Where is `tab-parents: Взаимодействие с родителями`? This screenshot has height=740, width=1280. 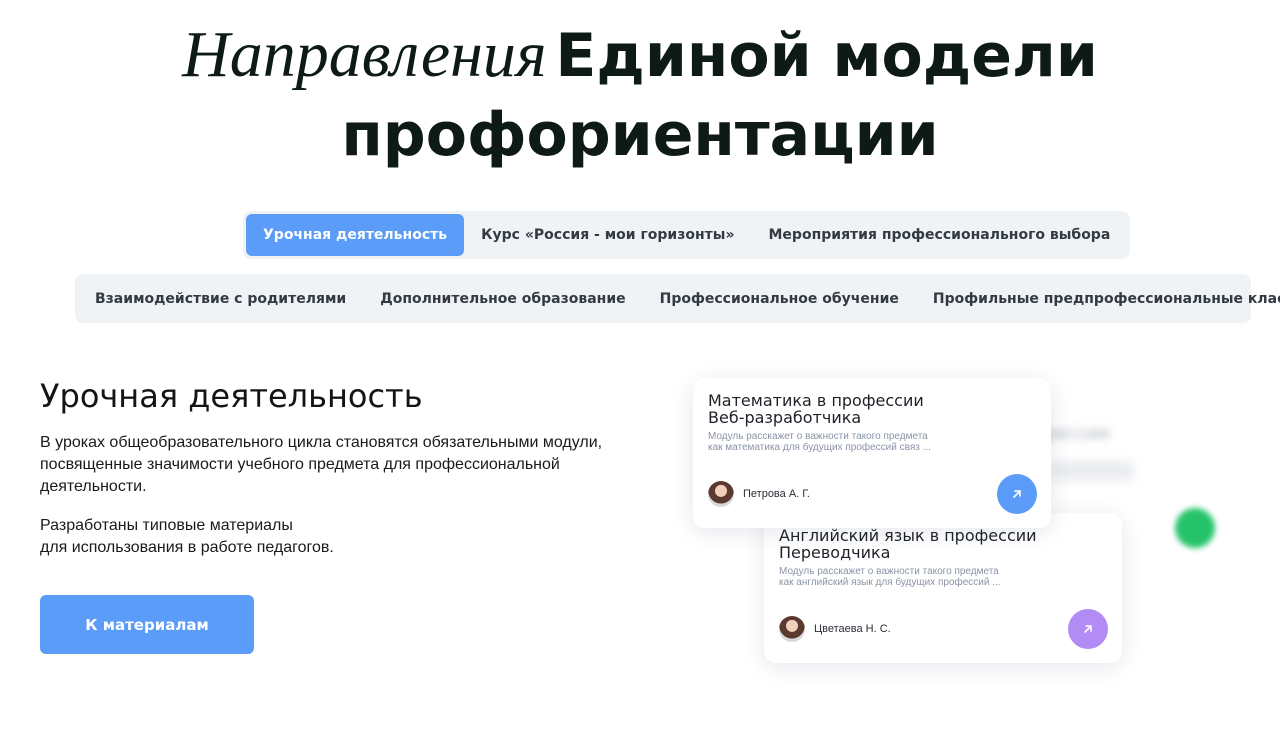 tab-parents: Взаимодействие с родителями is located at coordinates (220, 299).